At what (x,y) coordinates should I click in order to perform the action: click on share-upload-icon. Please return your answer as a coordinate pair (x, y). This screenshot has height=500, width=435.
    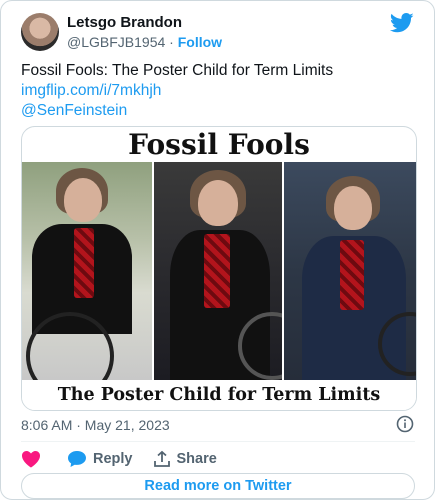
    Looking at the image, I should click on (161, 458).